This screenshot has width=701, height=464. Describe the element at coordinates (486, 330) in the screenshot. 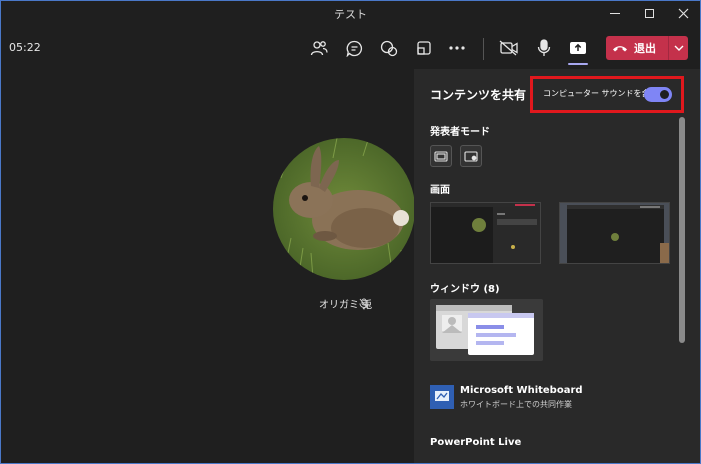

I see `window-thumbnail` at that location.